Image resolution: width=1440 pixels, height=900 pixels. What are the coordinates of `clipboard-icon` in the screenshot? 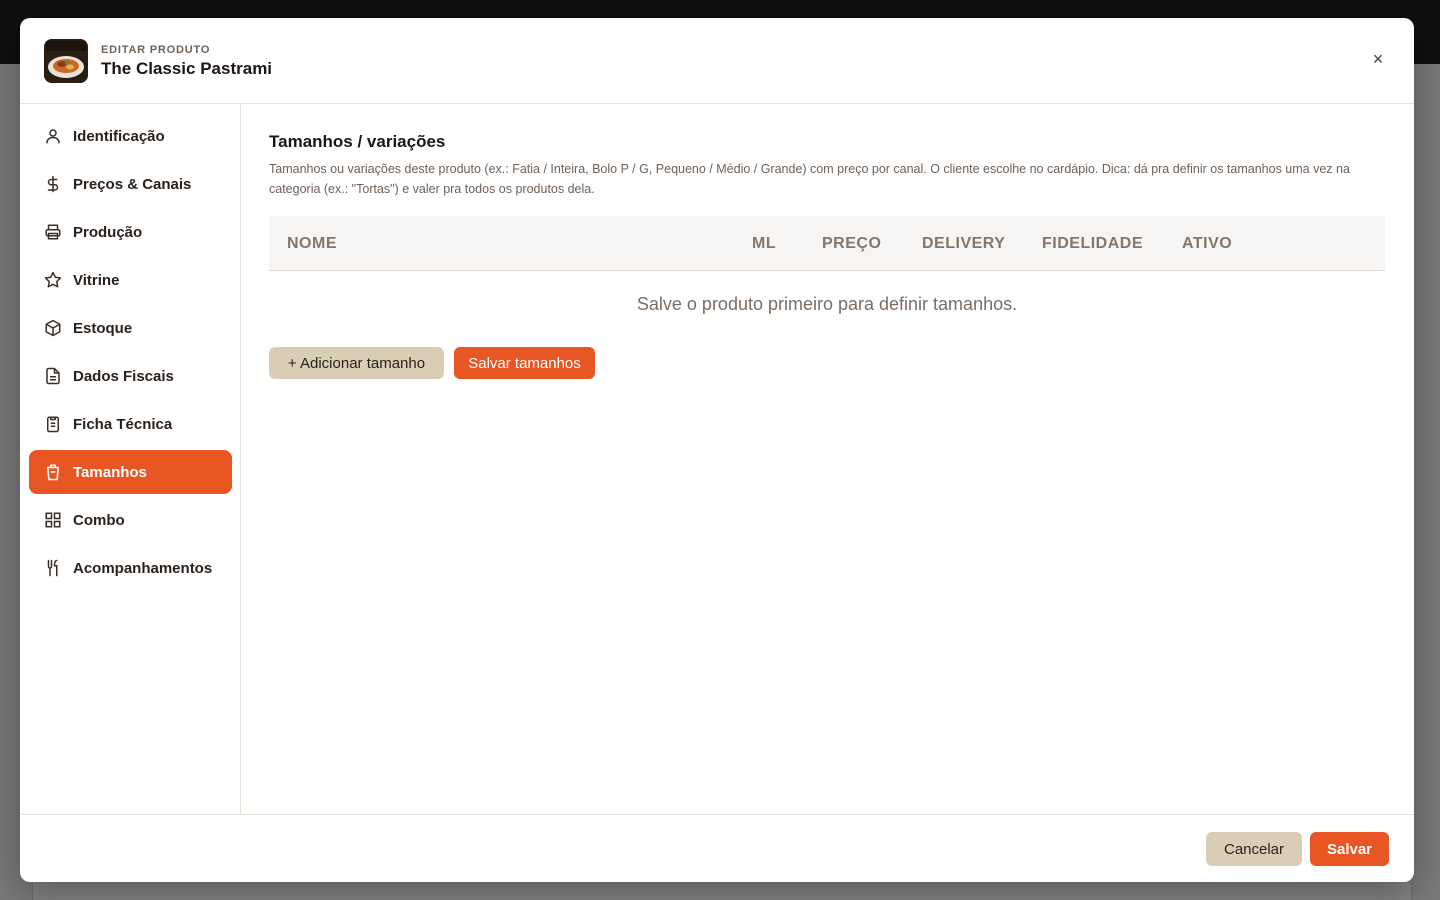 It's located at (53, 424).